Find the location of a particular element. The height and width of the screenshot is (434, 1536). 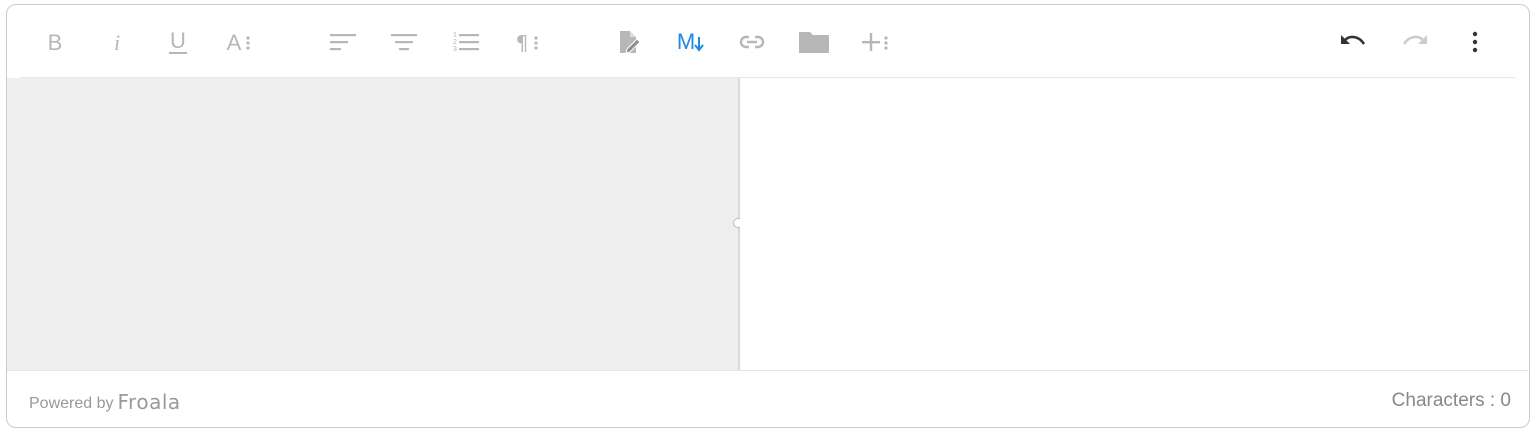

svg-text: B is located at coordinates (55, 42).